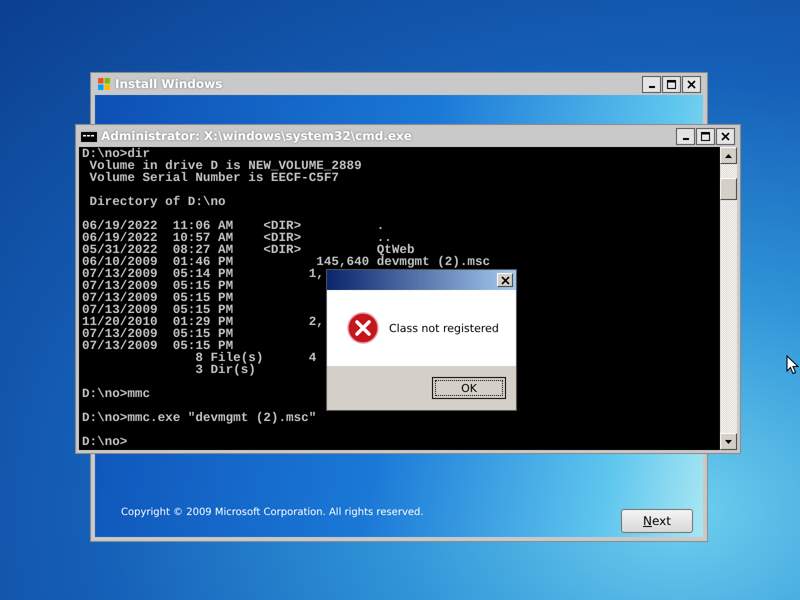 The image size is (800, 600). Describe the element at coordinates (728, 298) in the screenshot. I see `scrollbar` at that location.